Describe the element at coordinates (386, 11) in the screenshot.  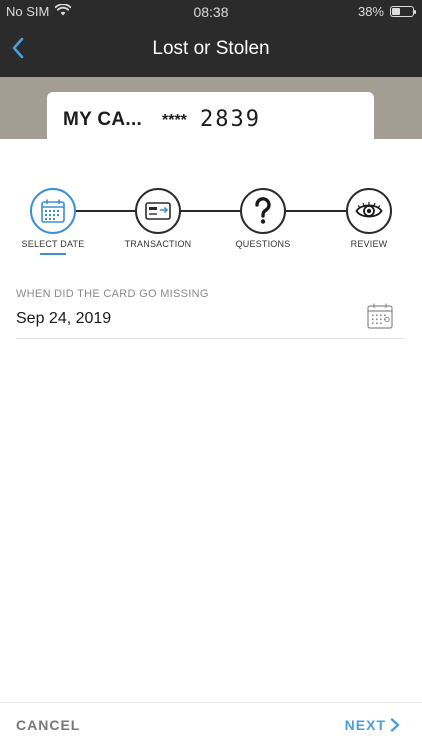
I see `status-right: 38%` at that location.